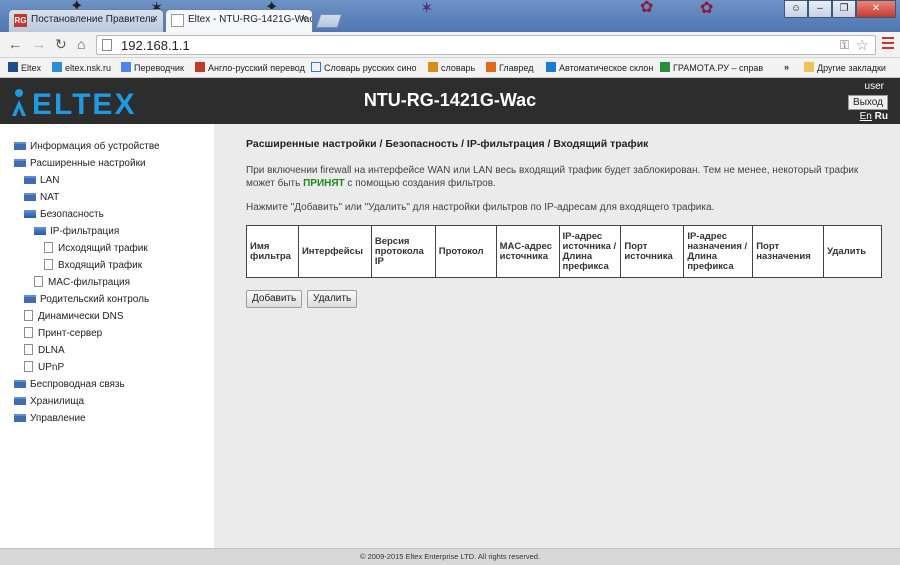 This screenshot has width=900, height=565. What do you see at coordinates (44, 368) in the screenshot?
I see `sidebar-item-upnp: UPnP` at bounding box center [44, 368].